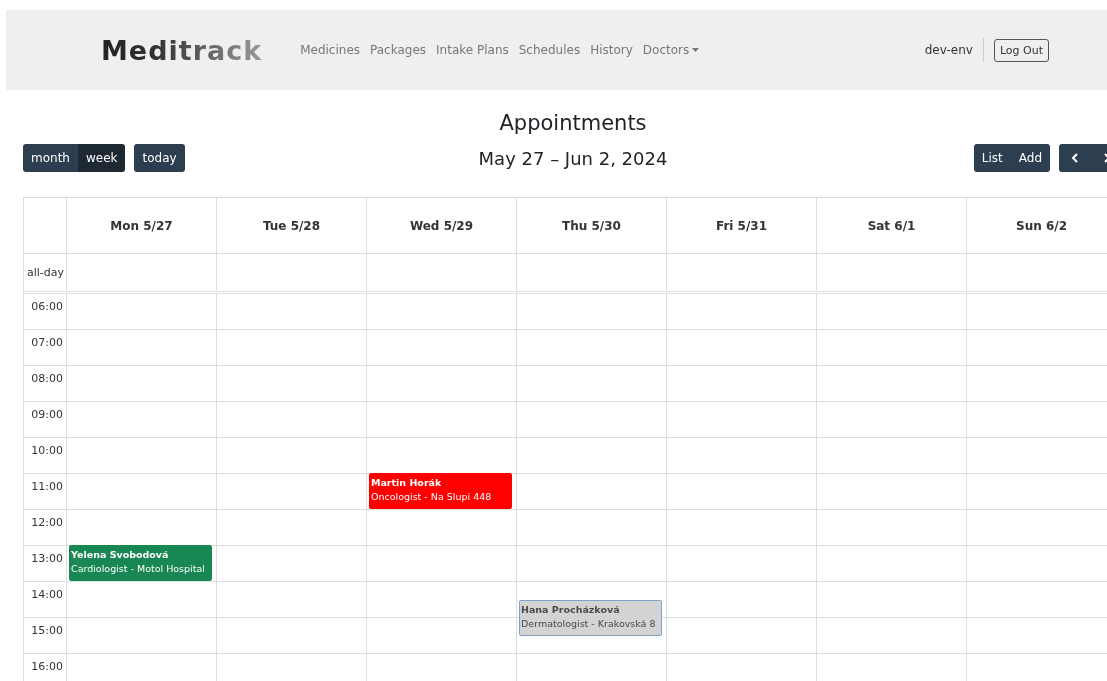 The width and height of the screenshot is (1107, 681). I want to click on previous-button, so click(1075, 158).